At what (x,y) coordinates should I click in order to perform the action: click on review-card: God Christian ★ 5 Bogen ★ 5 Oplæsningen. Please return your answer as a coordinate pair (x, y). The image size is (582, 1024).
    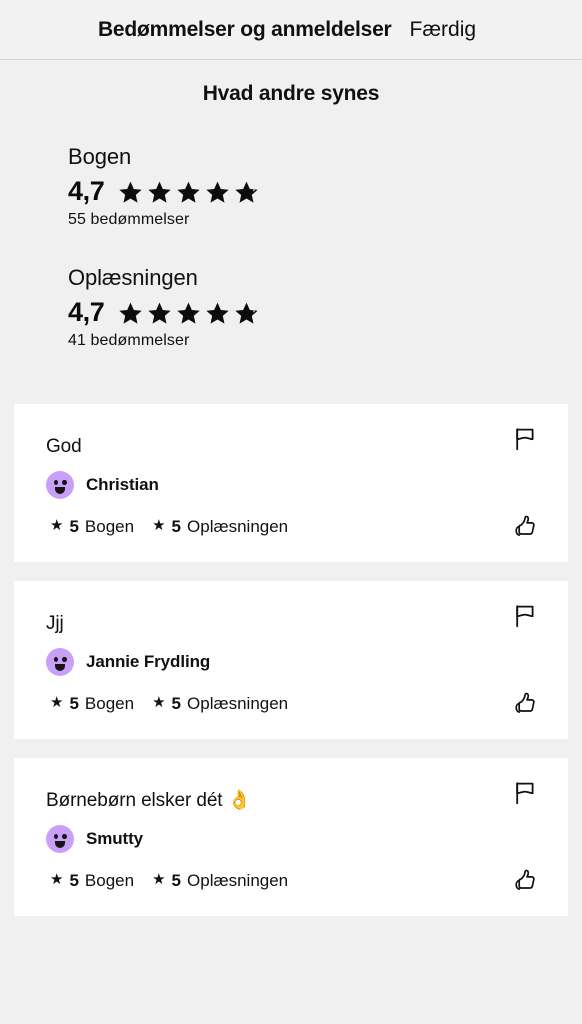
    Looking at the image, I should click on (291, 483).